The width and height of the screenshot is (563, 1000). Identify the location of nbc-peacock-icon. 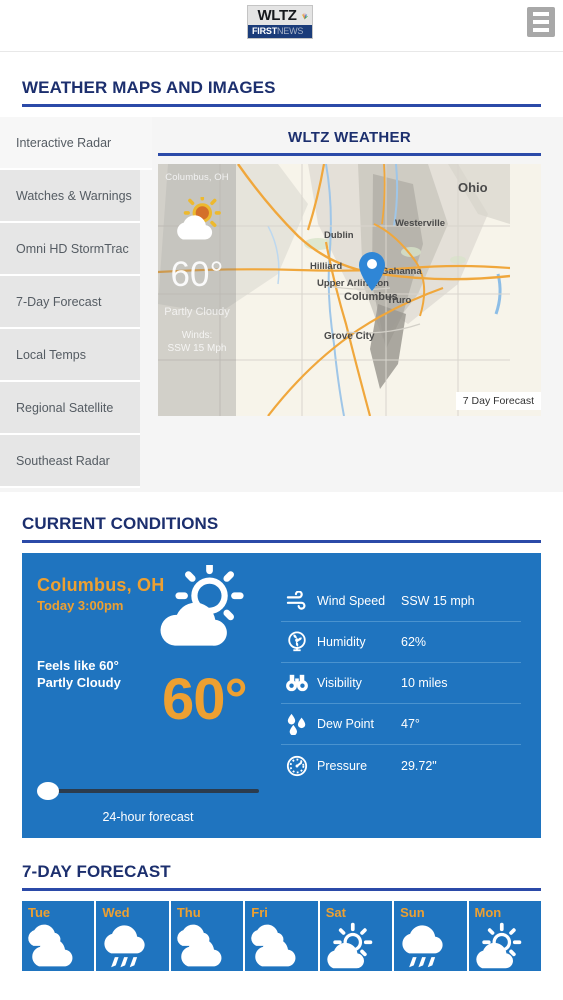
(305, 16).